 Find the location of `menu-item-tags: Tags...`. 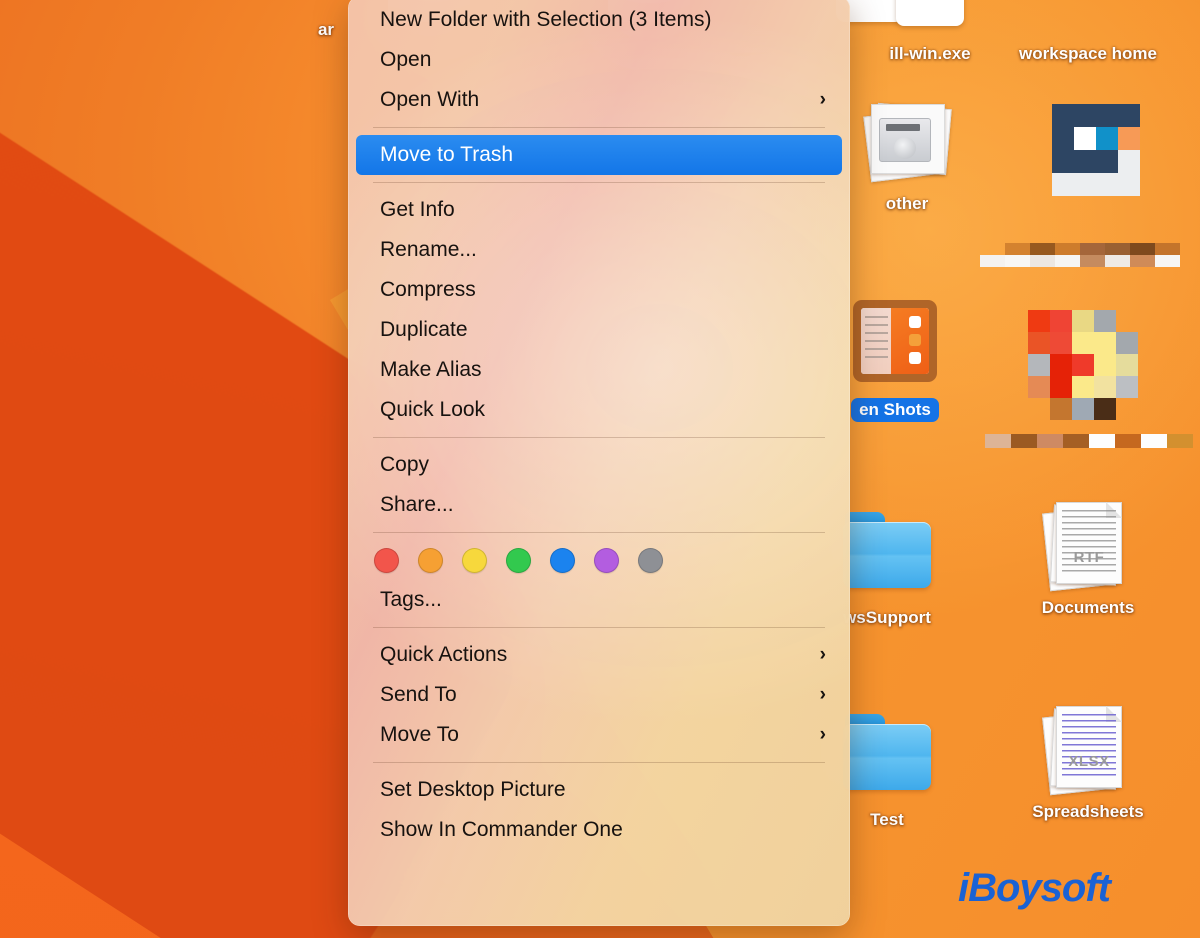

menu-item-tags: Tags... is located at coordinates (599, 600).